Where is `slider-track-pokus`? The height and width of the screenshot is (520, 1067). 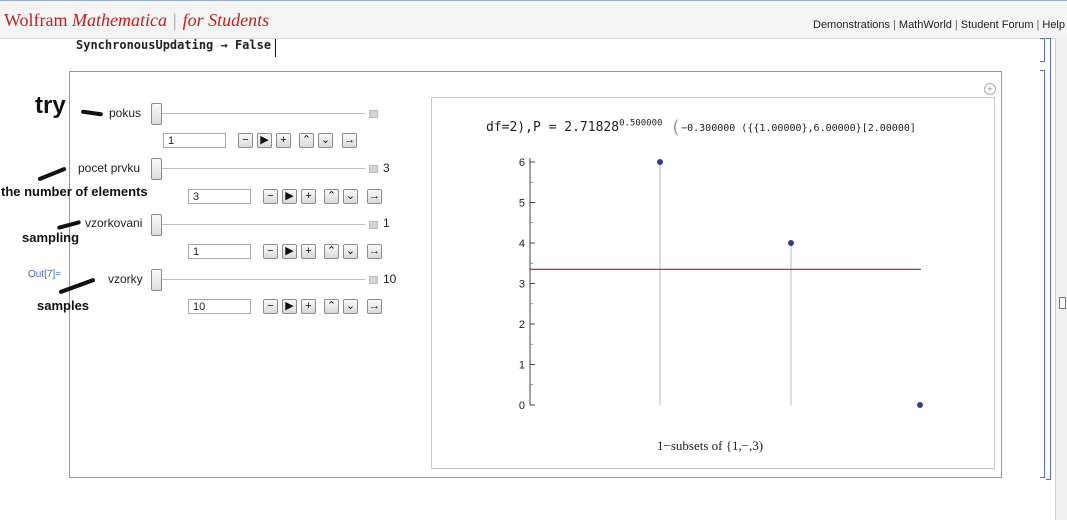
slider-track-pokus is located at coordinates (262, 113).